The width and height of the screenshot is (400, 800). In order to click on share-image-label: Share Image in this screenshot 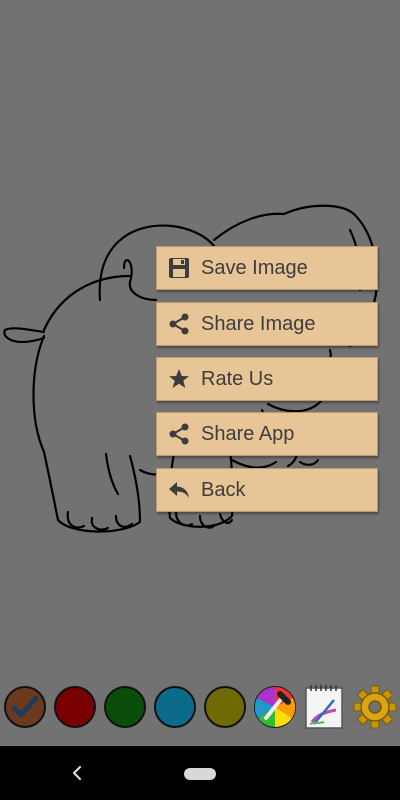, I will do `click(258, 323)`.